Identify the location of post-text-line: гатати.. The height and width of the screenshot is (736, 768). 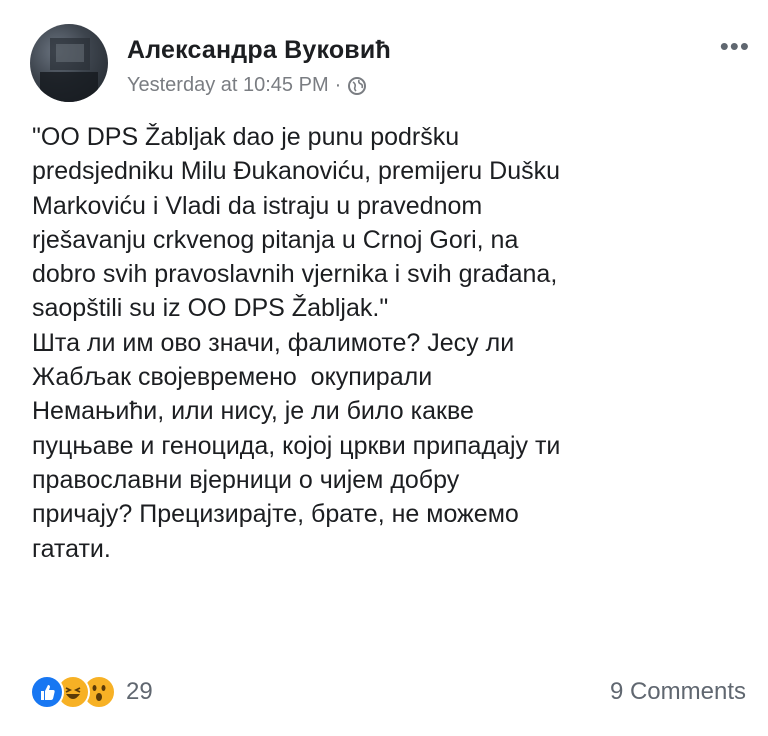
(71, 548).